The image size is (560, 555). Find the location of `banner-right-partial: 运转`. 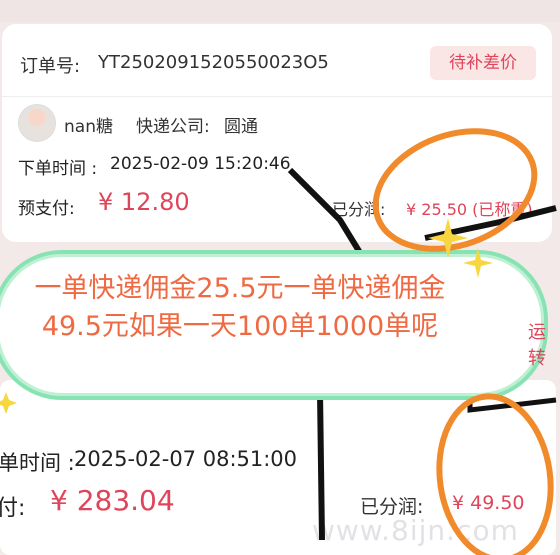

banner-right-partial: 运转 is located at coordinates (537, 345).